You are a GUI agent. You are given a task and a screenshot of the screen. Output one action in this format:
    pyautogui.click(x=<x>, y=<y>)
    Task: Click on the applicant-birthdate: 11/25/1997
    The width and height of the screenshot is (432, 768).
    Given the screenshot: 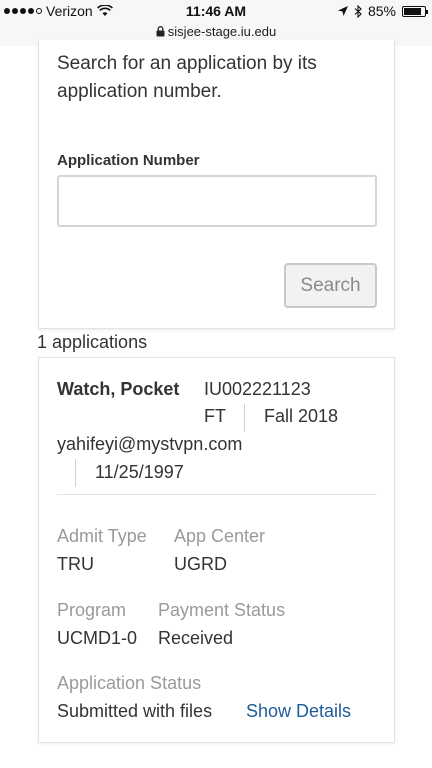 What is the action you would take?
    pyautogui.click(x=139, y=472)
    